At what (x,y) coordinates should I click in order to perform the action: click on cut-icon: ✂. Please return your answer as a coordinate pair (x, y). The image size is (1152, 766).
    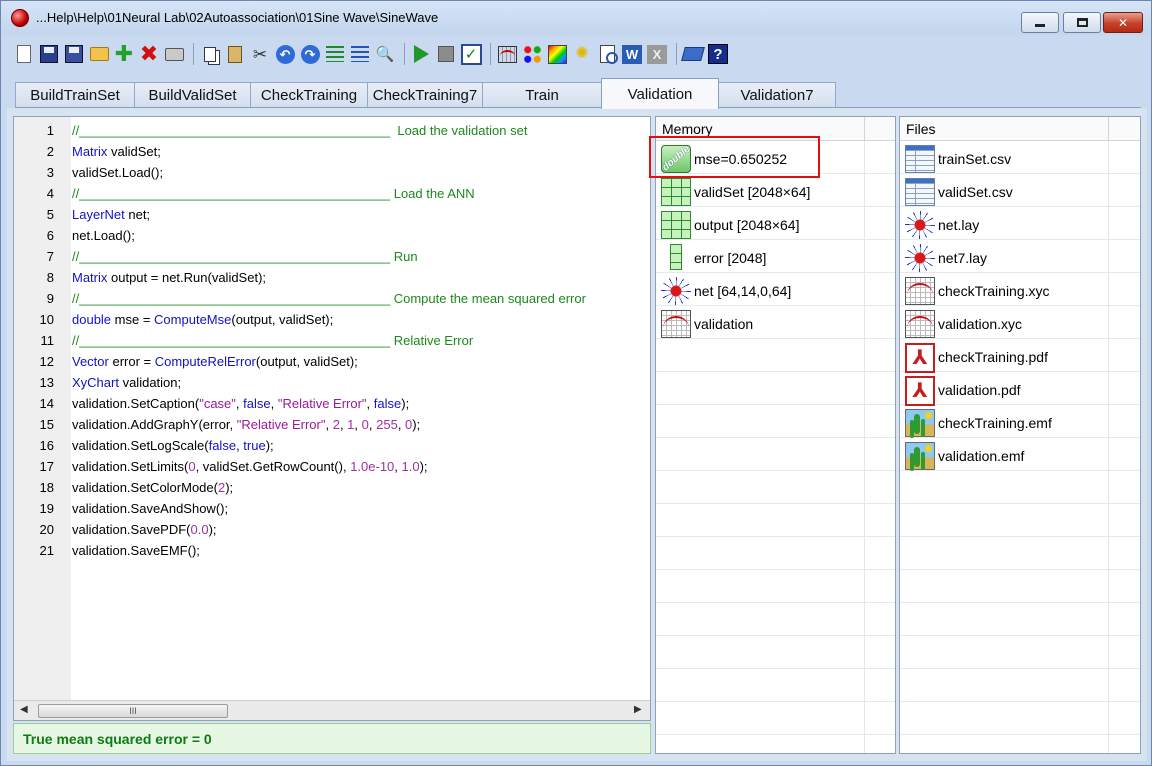
    Looking at the image, I should click on (260, 54).